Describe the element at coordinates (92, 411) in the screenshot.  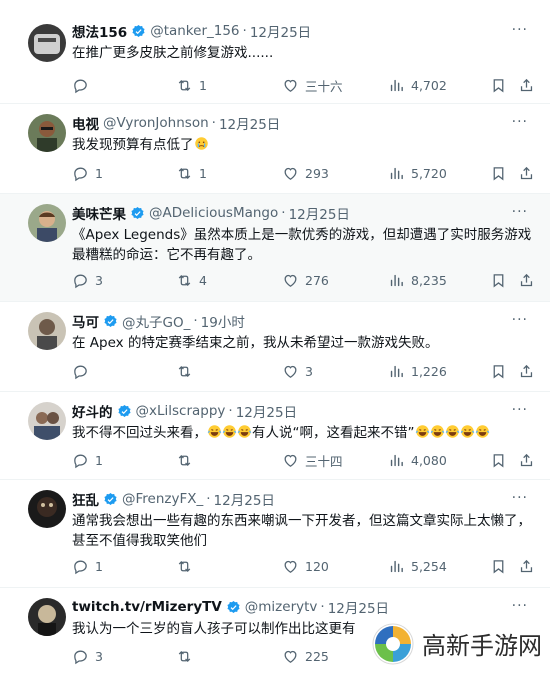
I see `display-name: 好斗的` at that location.